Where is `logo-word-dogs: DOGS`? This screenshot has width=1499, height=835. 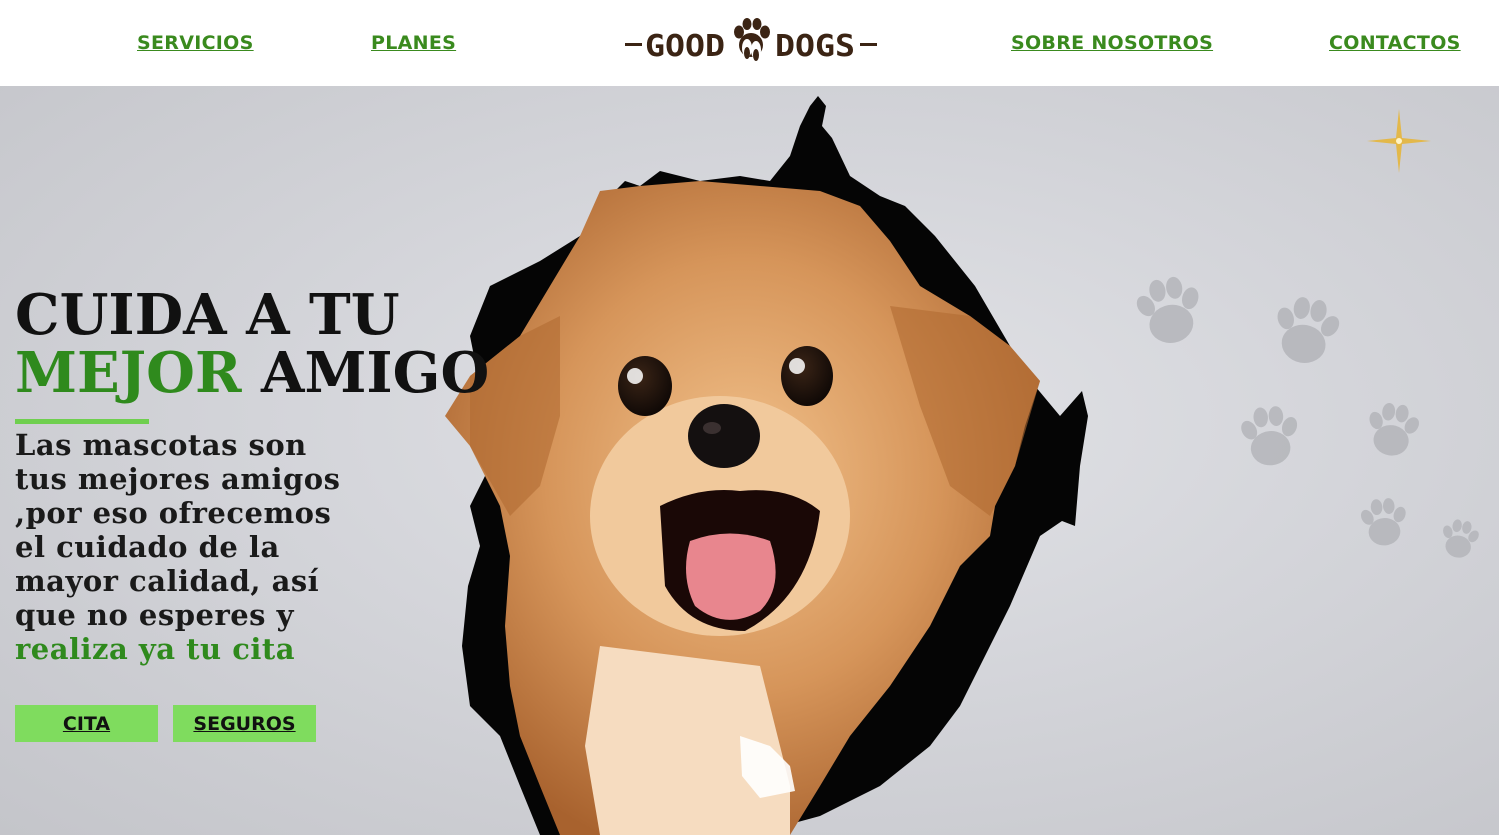
logo-word-dogs: DOGS is located at coordinates (815, 46).